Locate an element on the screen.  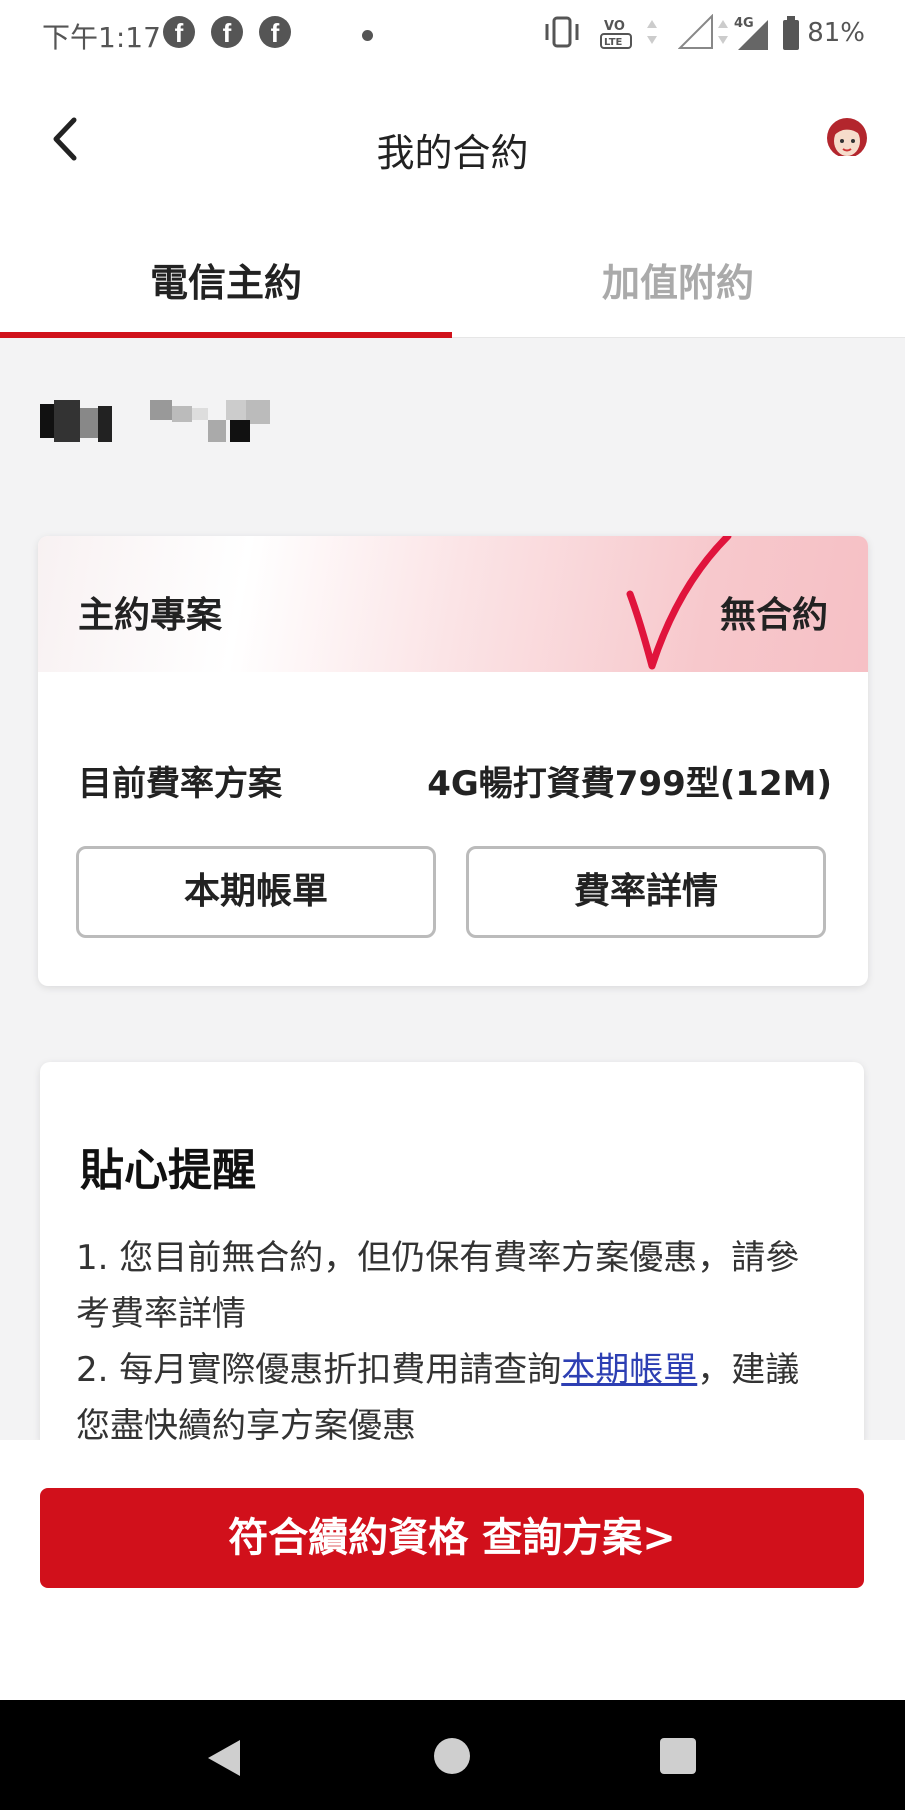
renewal-plans-button: 符合續約資格 查詢方案> is located at coordinates (452, 1538).